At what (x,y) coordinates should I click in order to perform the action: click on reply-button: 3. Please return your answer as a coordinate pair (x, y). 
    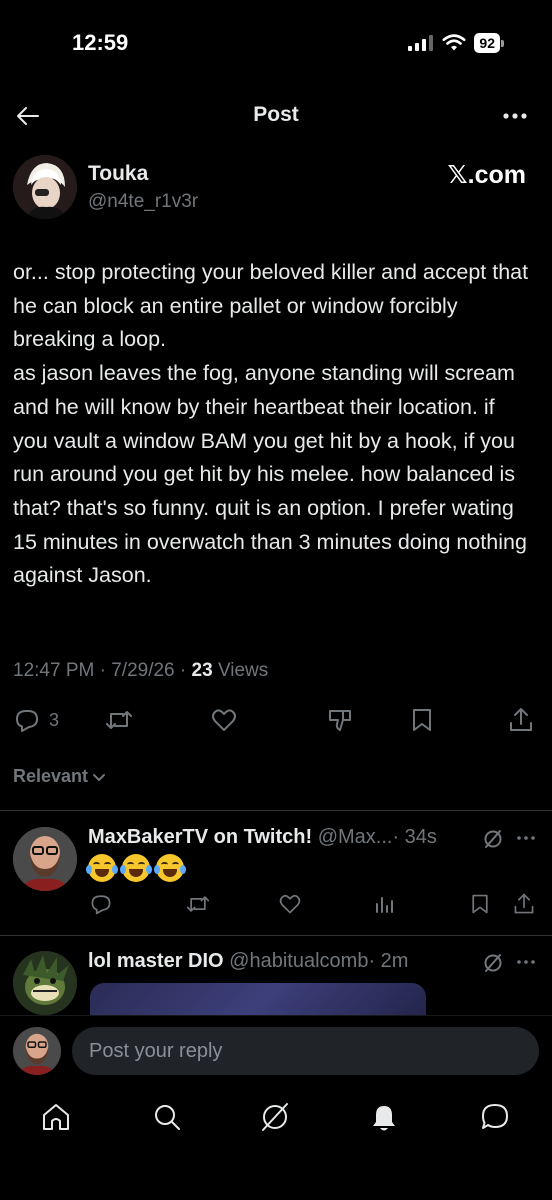
    Looking at the image, I should click on (36, 720).